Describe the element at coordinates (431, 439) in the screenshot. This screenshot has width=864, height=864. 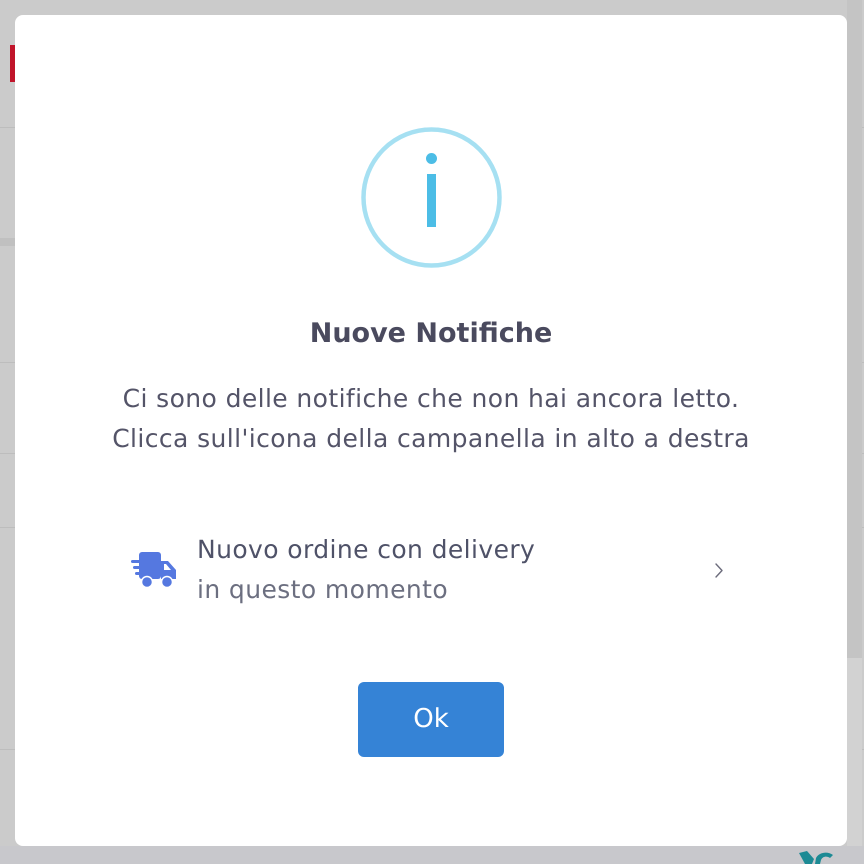
I see `dialog-message: Clicca sull'icona della campanella in alto a destra` at that location.